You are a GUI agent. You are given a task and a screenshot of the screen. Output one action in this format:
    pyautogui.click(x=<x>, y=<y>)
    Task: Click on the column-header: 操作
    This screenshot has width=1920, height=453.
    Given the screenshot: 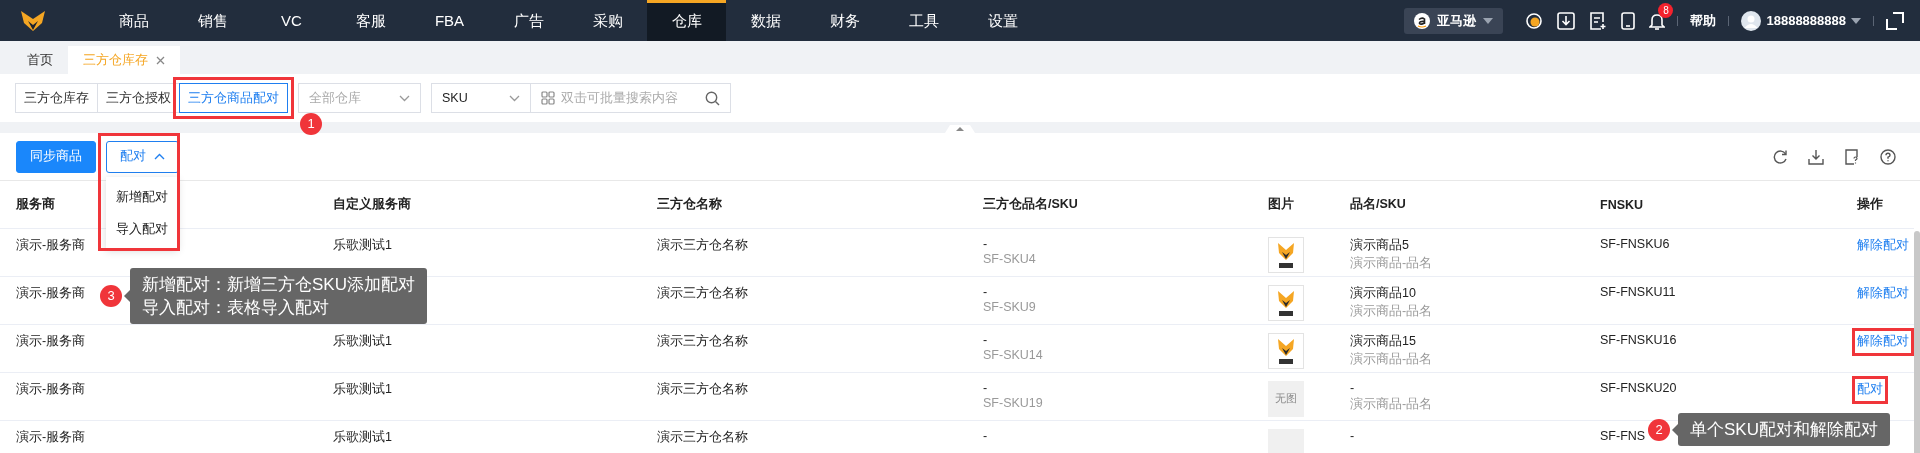 What is the action you would take?
    pyautogui.click(x=1870, y=204)
    